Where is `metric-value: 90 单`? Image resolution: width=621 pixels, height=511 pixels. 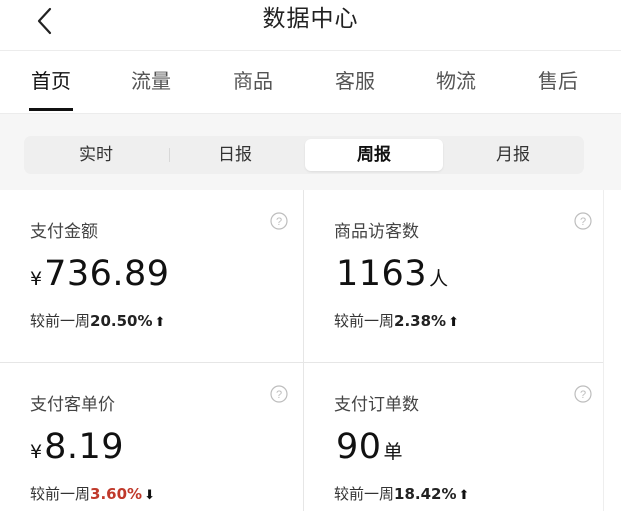
metric-value: 90 单 is located at coordinates (368, 447).